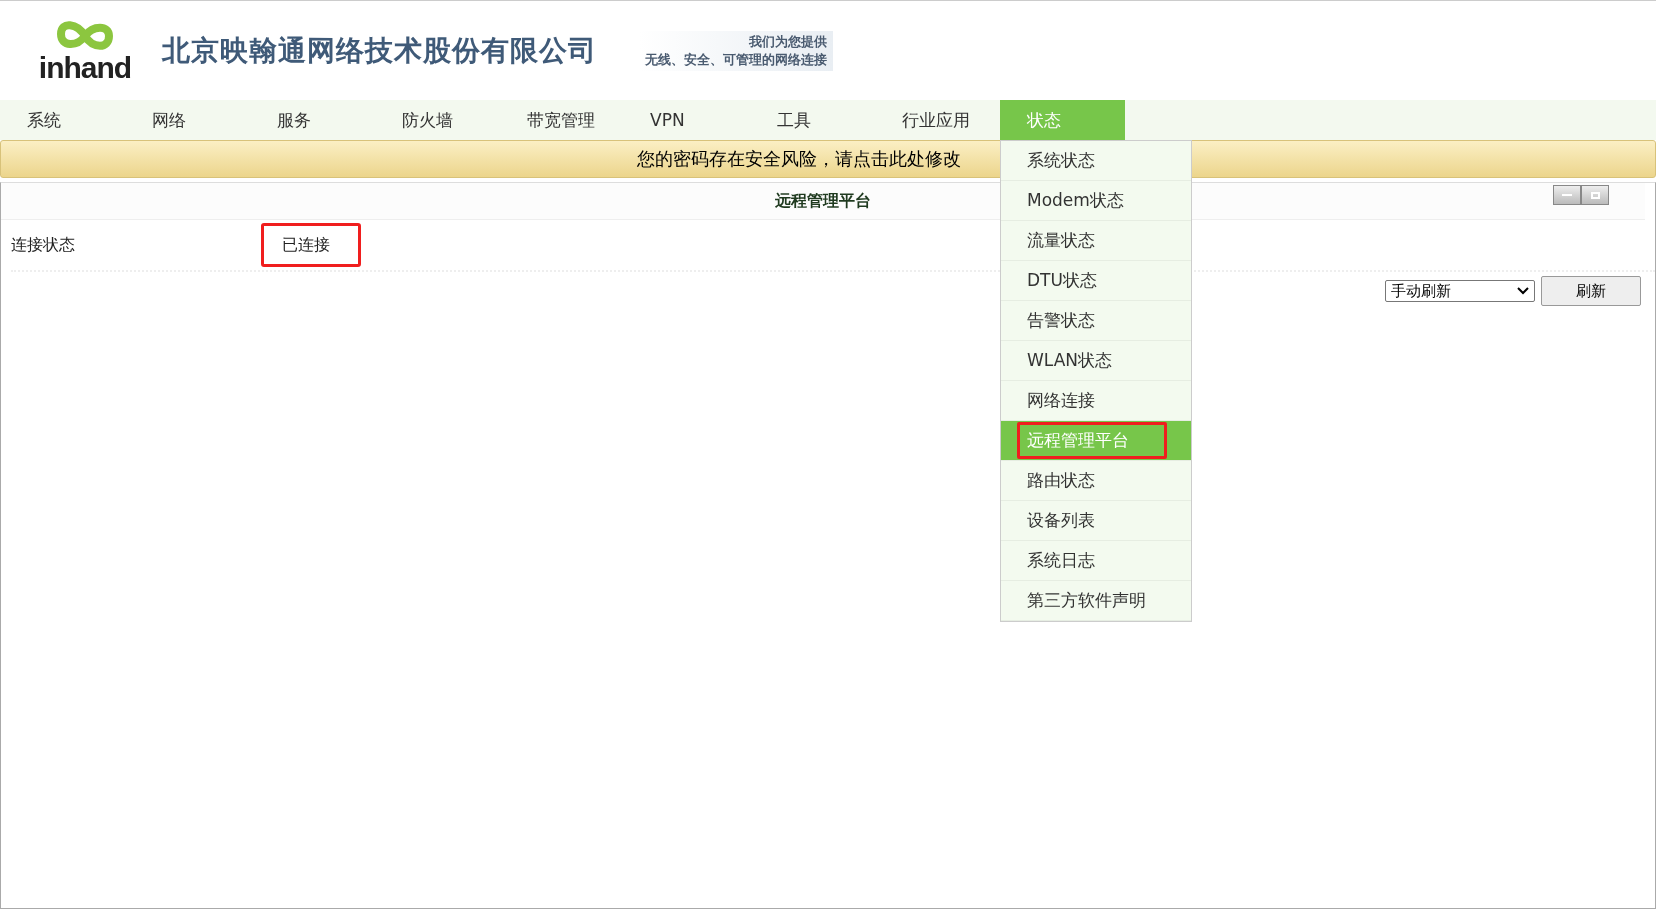 Image resolution: width=1656 pixels, height=922 pixels. Describe the element at coordinates (788, 41) in the screenshot. I see `slogan-text: 我们为您提供` at that location.